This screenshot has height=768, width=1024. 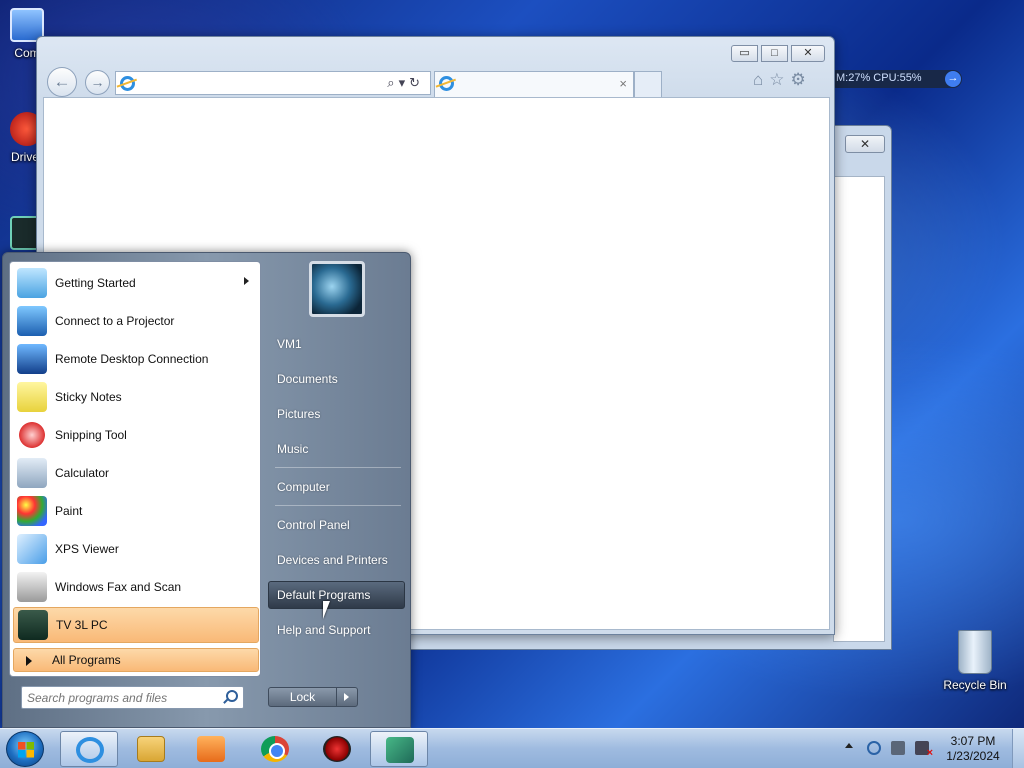 I want to click on clock: 3:07 PM 1/23/2024, so click(x=973, y=749).